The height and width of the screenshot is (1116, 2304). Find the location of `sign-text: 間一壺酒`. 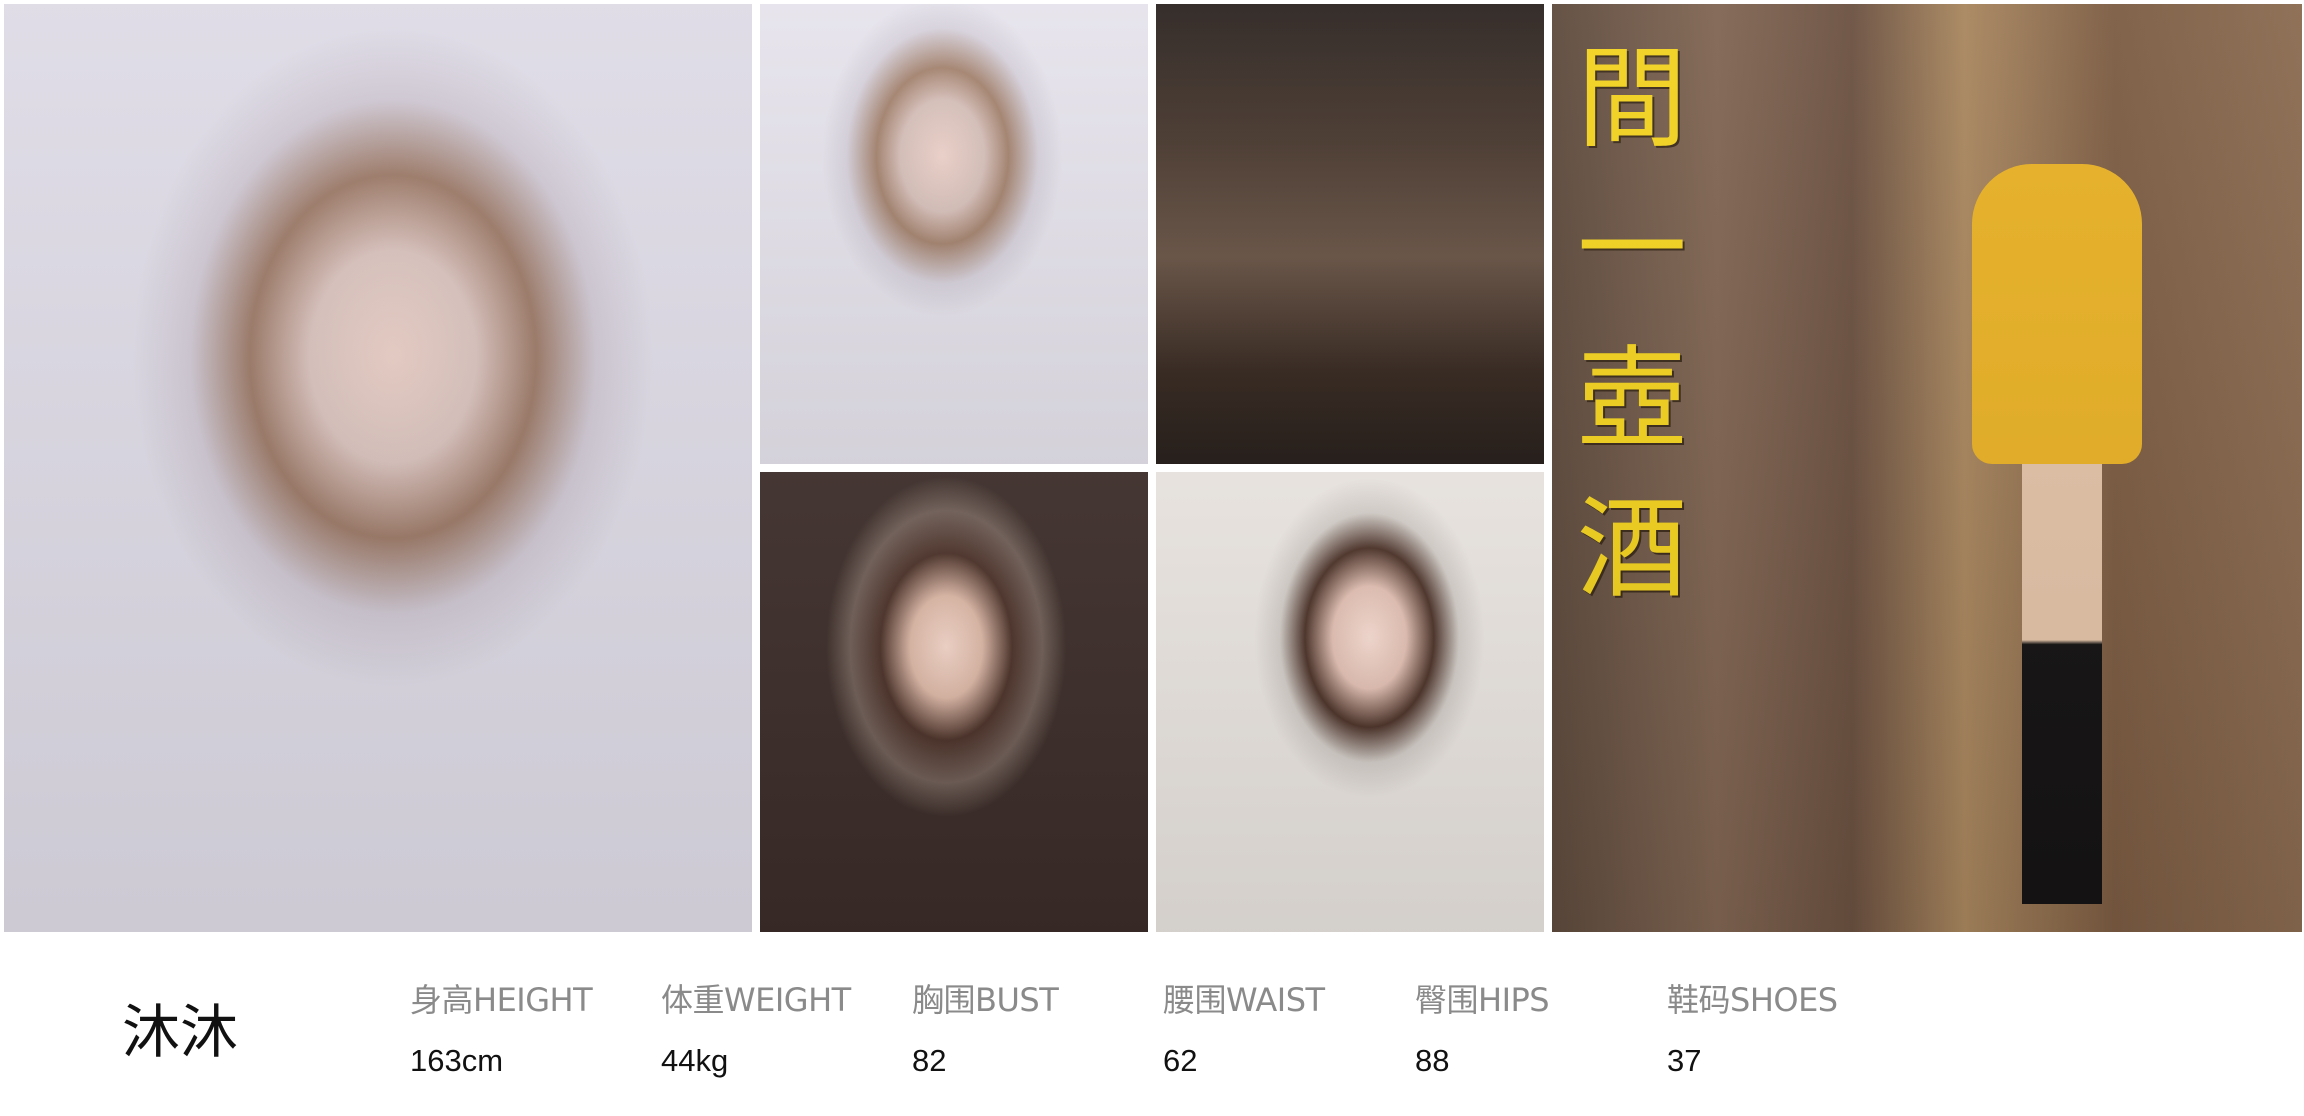

sign-text: 間一壺酒 is located at coordinates (1632, 324).